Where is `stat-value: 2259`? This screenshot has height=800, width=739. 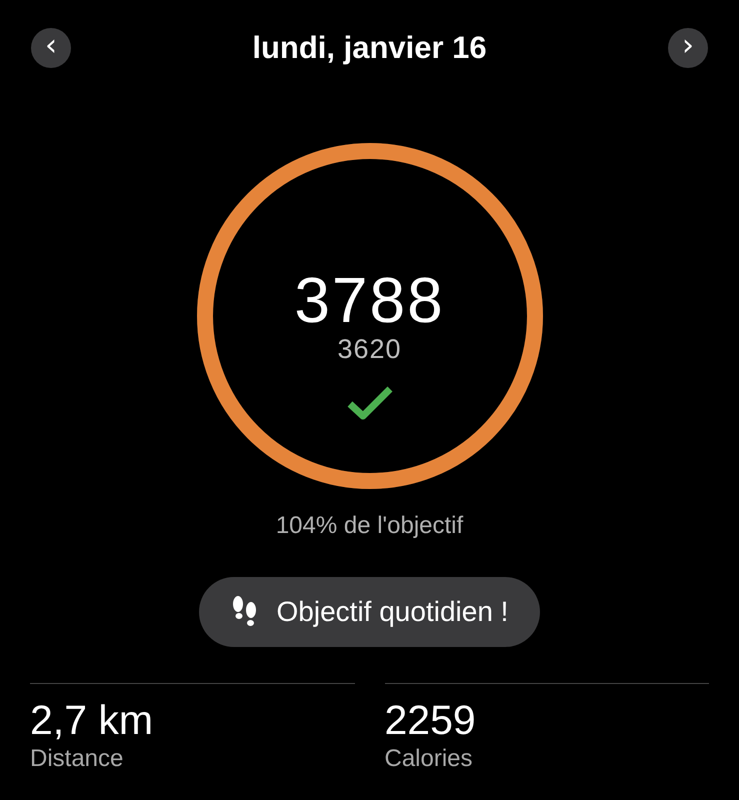
stat-value: 2259 is located at coordinates (430, 720).